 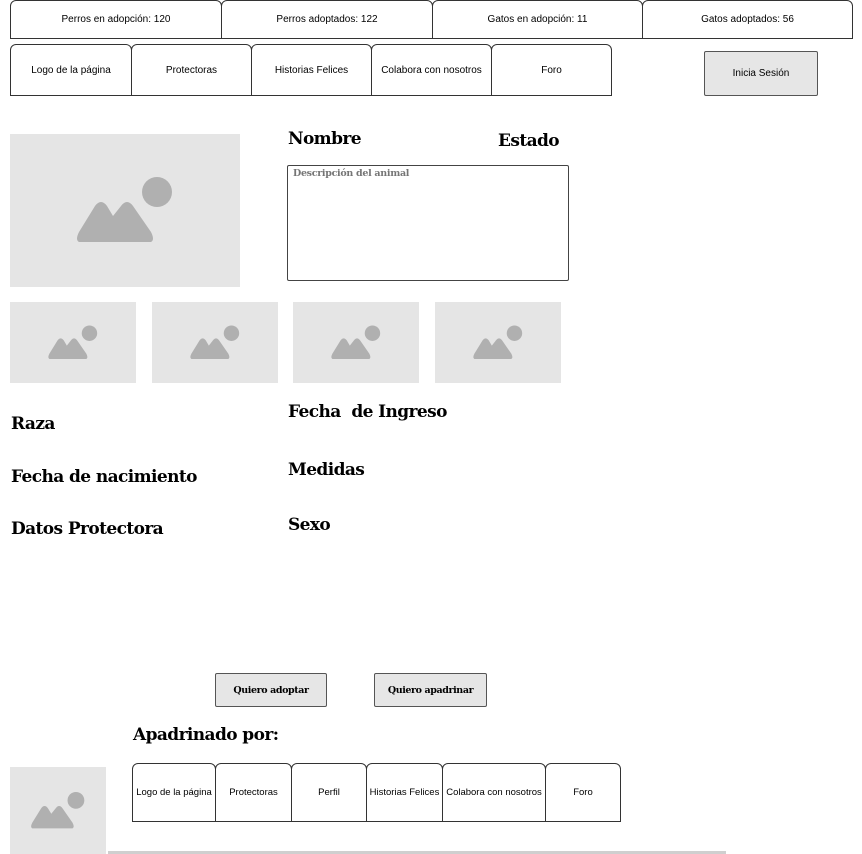 I want to click on adopt-button: Quiero adoptar, so click(x=271, y=690).